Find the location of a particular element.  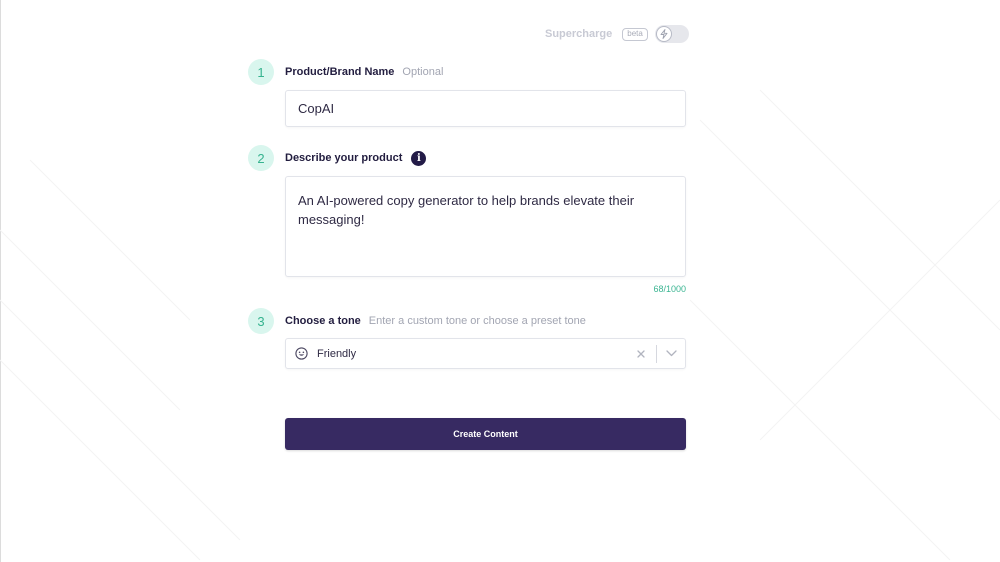

product-name-input: CopAI is located at coordinates (485, 108).